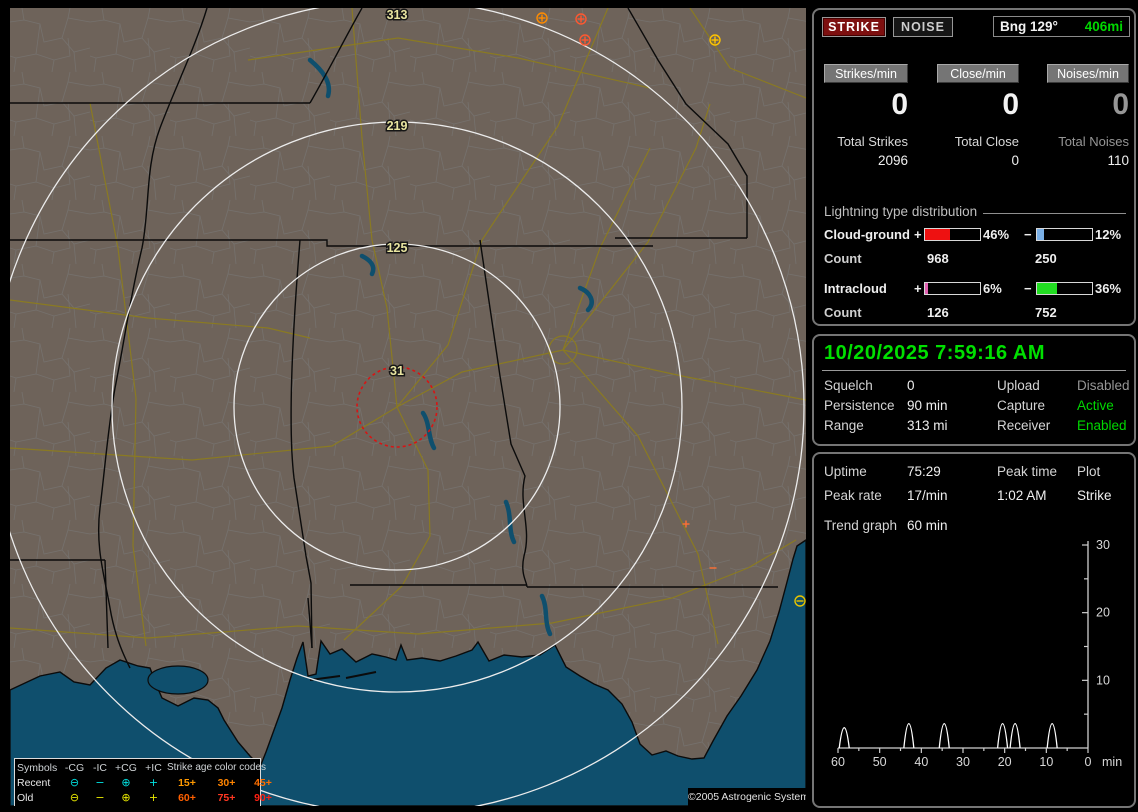  I want to click on copyright-notice: ©2005 Astrogenic Systems, so click(747, 797).